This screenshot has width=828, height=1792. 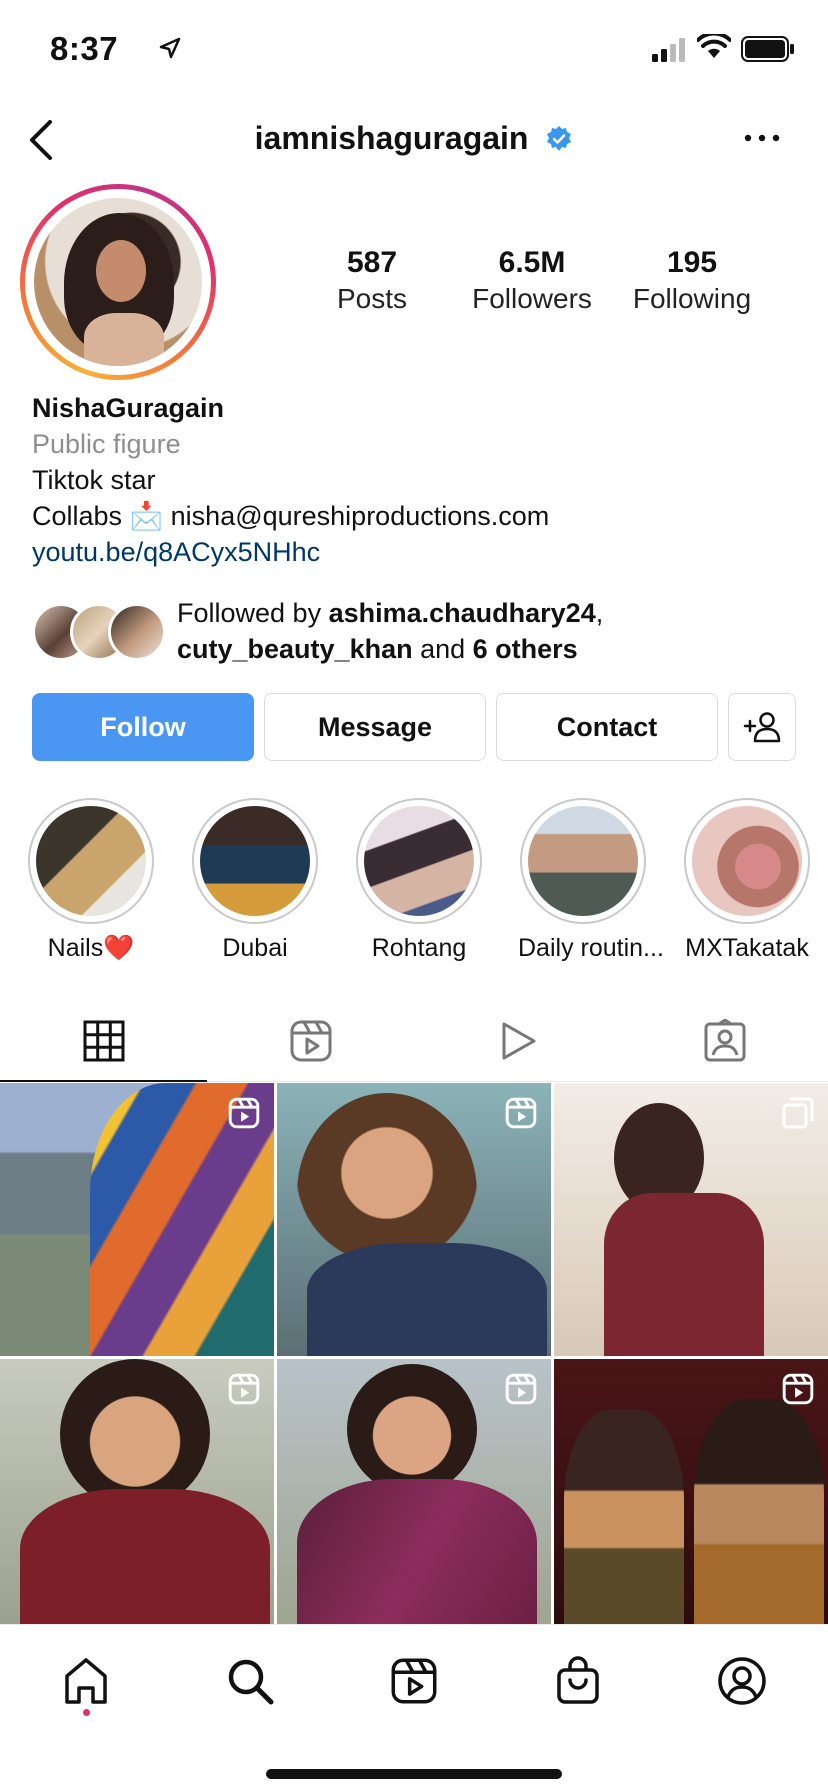 I want to click on nav-reels, so click(x=414, y=1681).